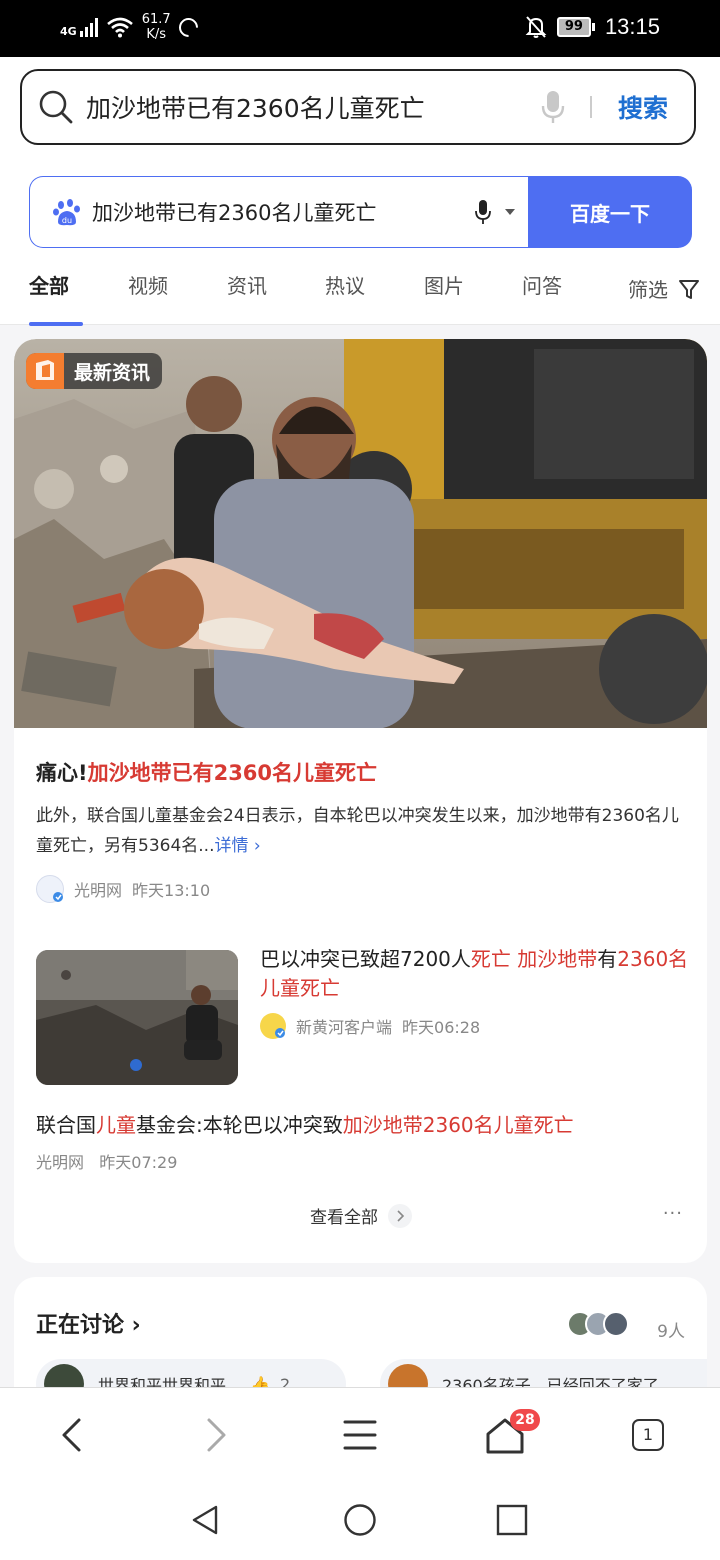 This screenshot has height=1560, width=720. I want to click on signal-indicator: 4G, so click(79, 27).